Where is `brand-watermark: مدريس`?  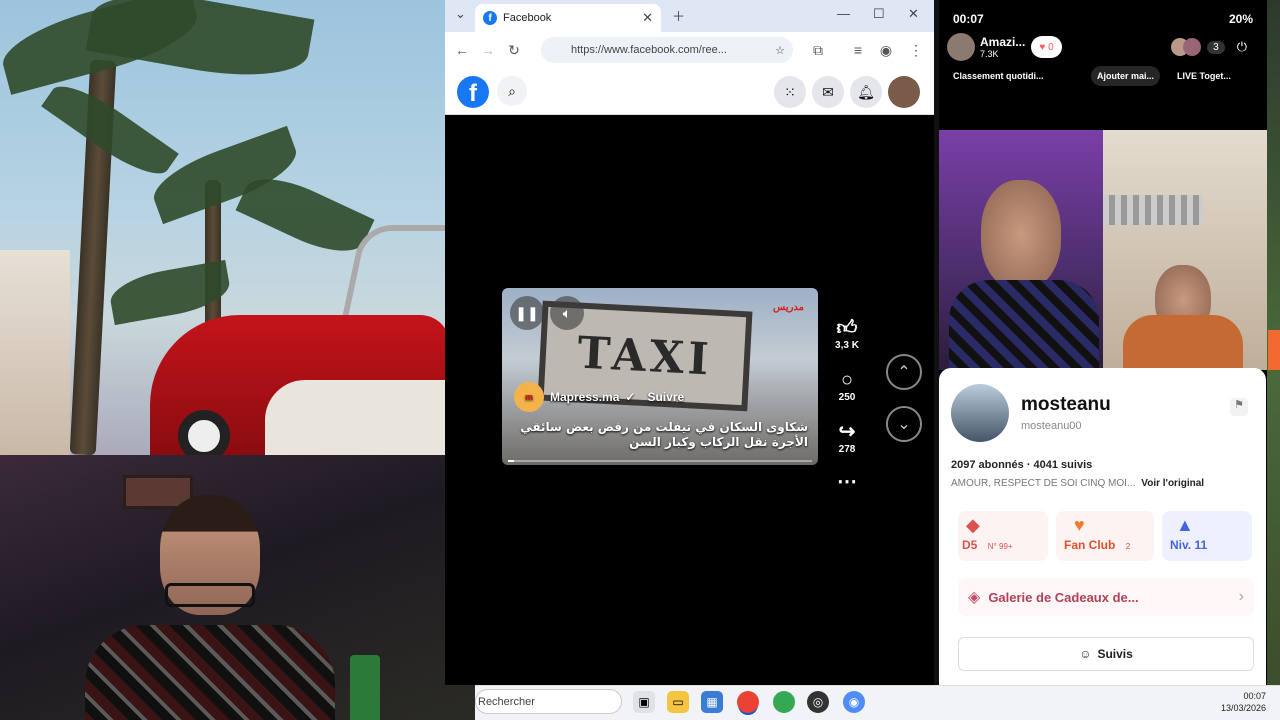 brand-watermark: مدريس is located at coordinates (788, 307).